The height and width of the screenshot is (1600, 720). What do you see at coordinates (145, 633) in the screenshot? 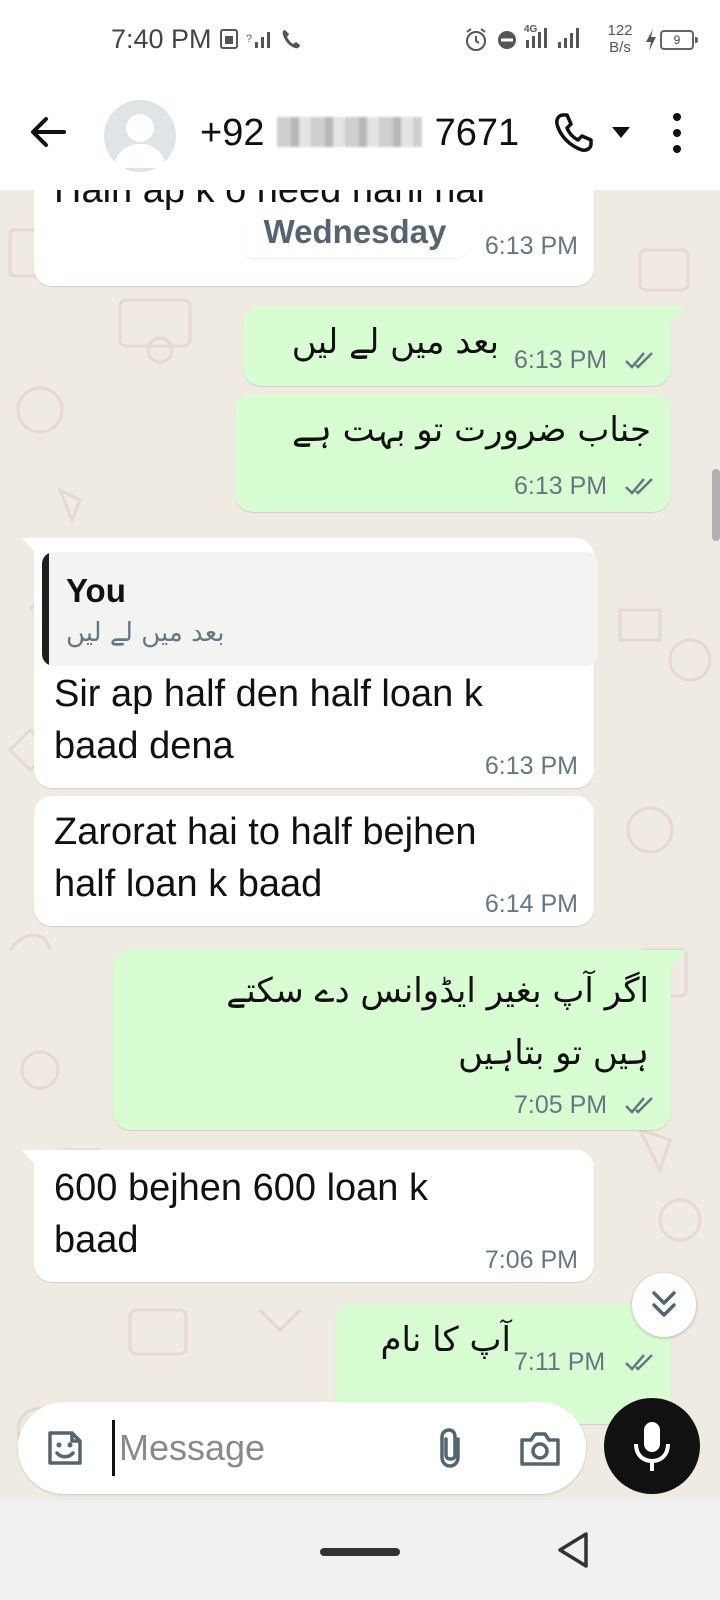
I see `quote-text: بعد میں لے لیں` at bounding box center [145, 633].